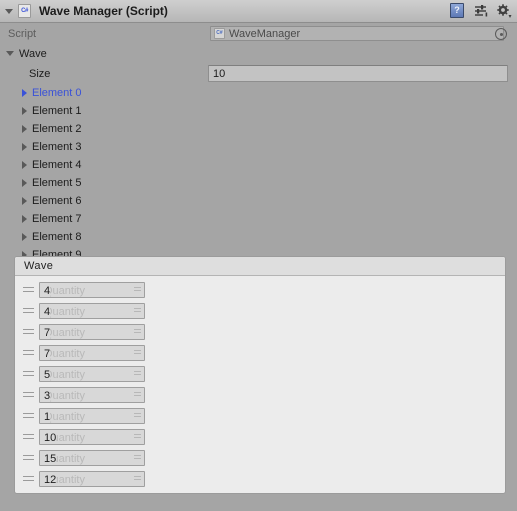 This screenshot has height=511, width=517. Describe the element at coordinates (92, 394) in the screenshot. I see `quantity-field-5: Quantity 3` at that location.